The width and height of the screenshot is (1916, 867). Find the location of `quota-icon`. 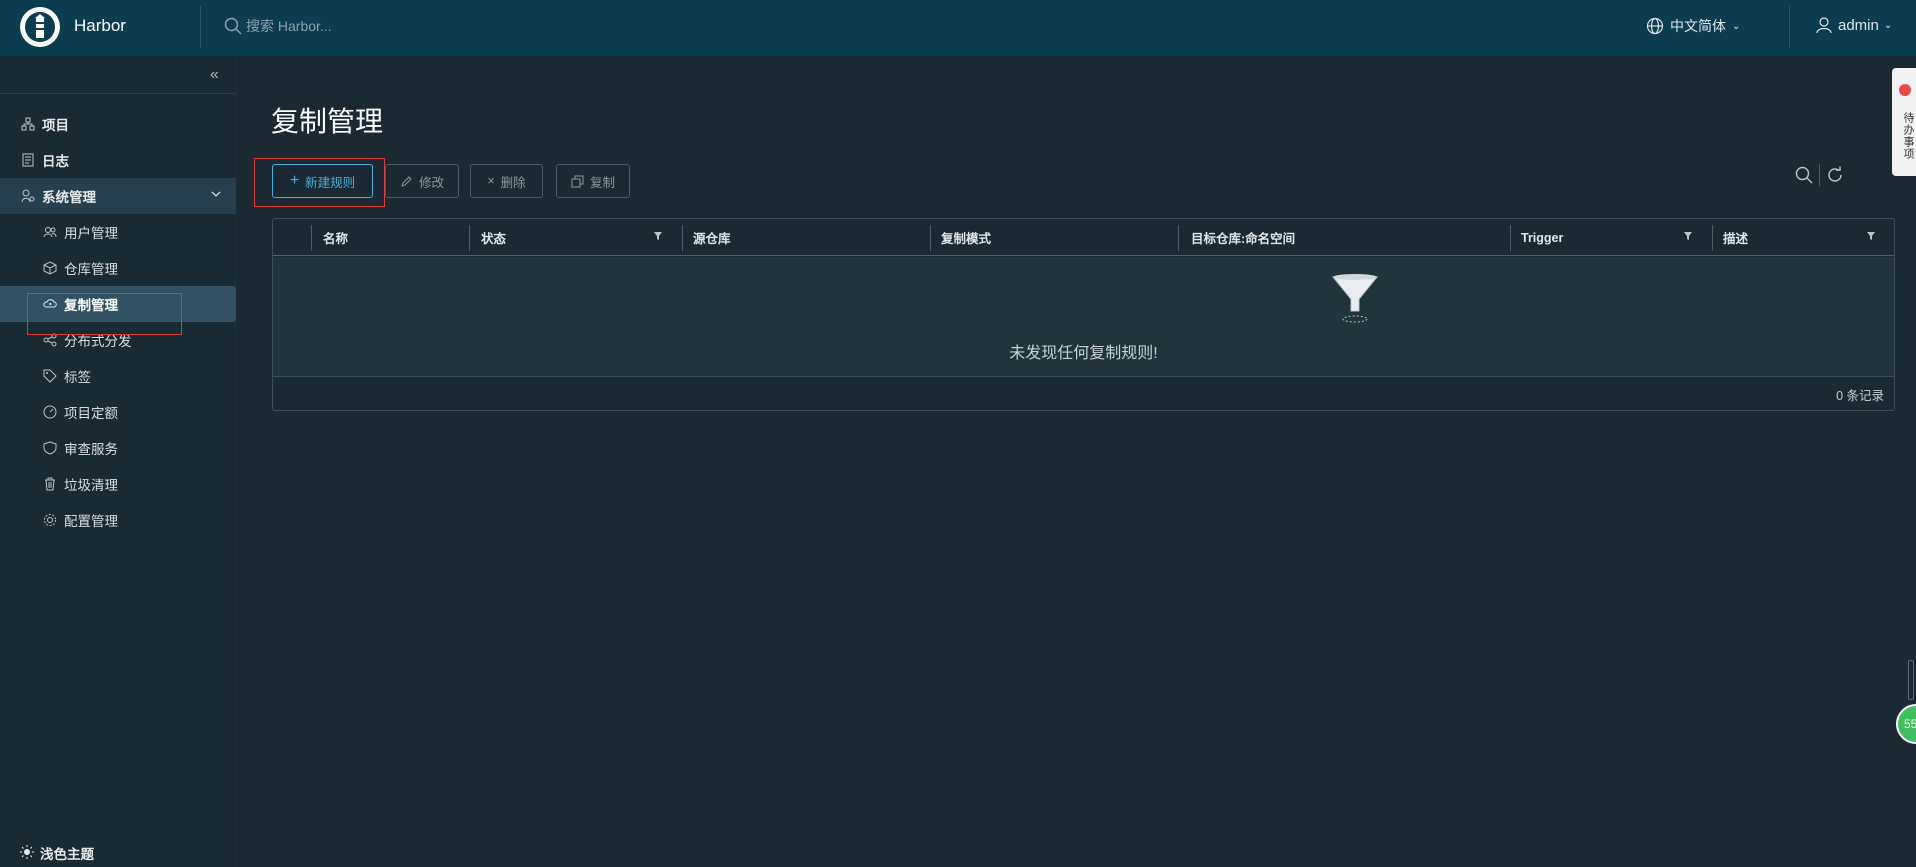

quota-icon is located at coordinates (50, 412).